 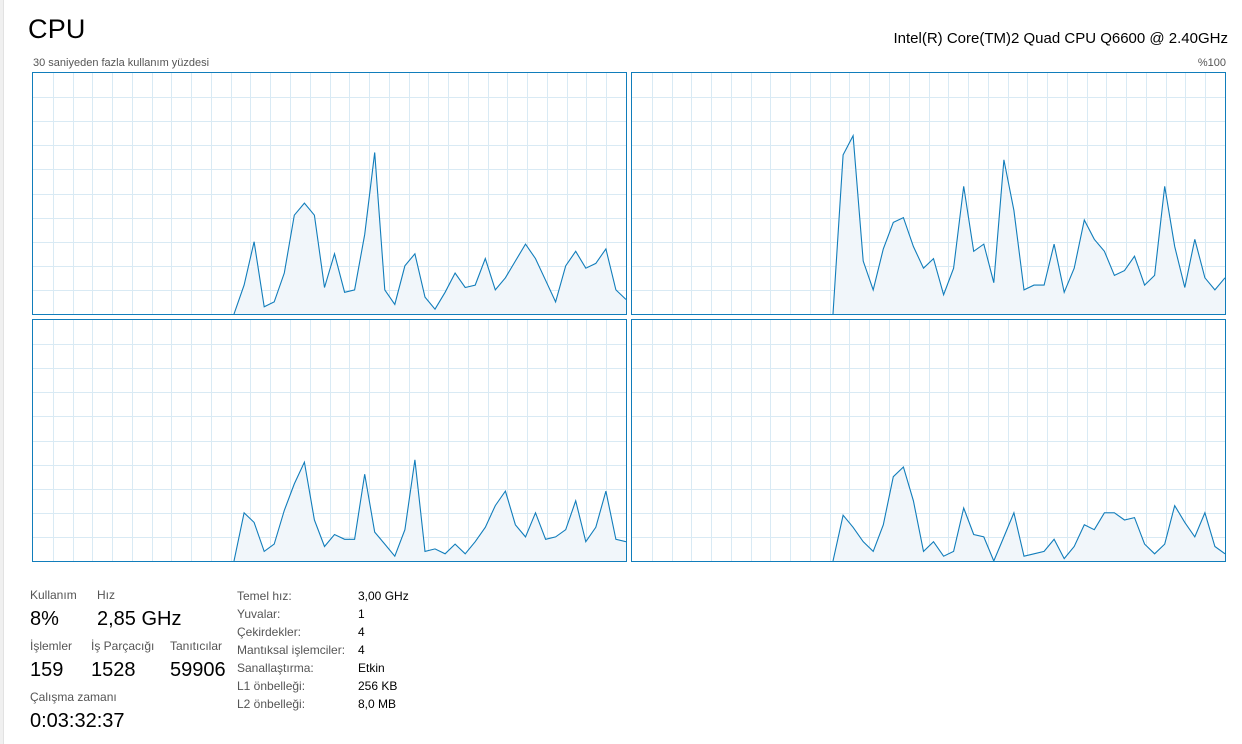 I want to click on speed-stat: Hız 2,85 GHz, so click(x=139, y=609).